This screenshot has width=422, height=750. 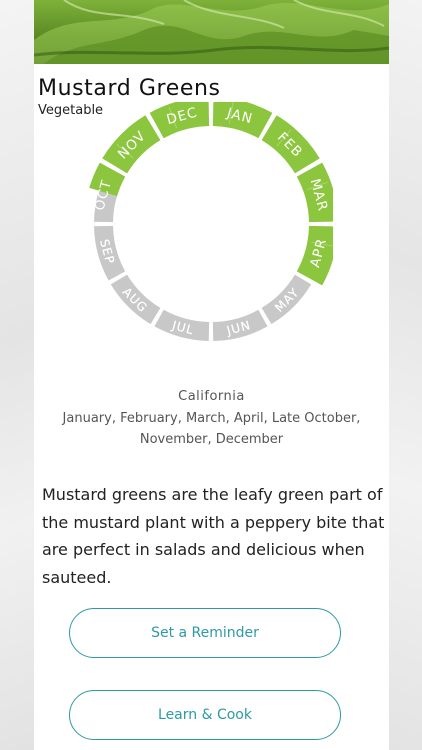 I want to click on background-left, so click(x=17, y=375).